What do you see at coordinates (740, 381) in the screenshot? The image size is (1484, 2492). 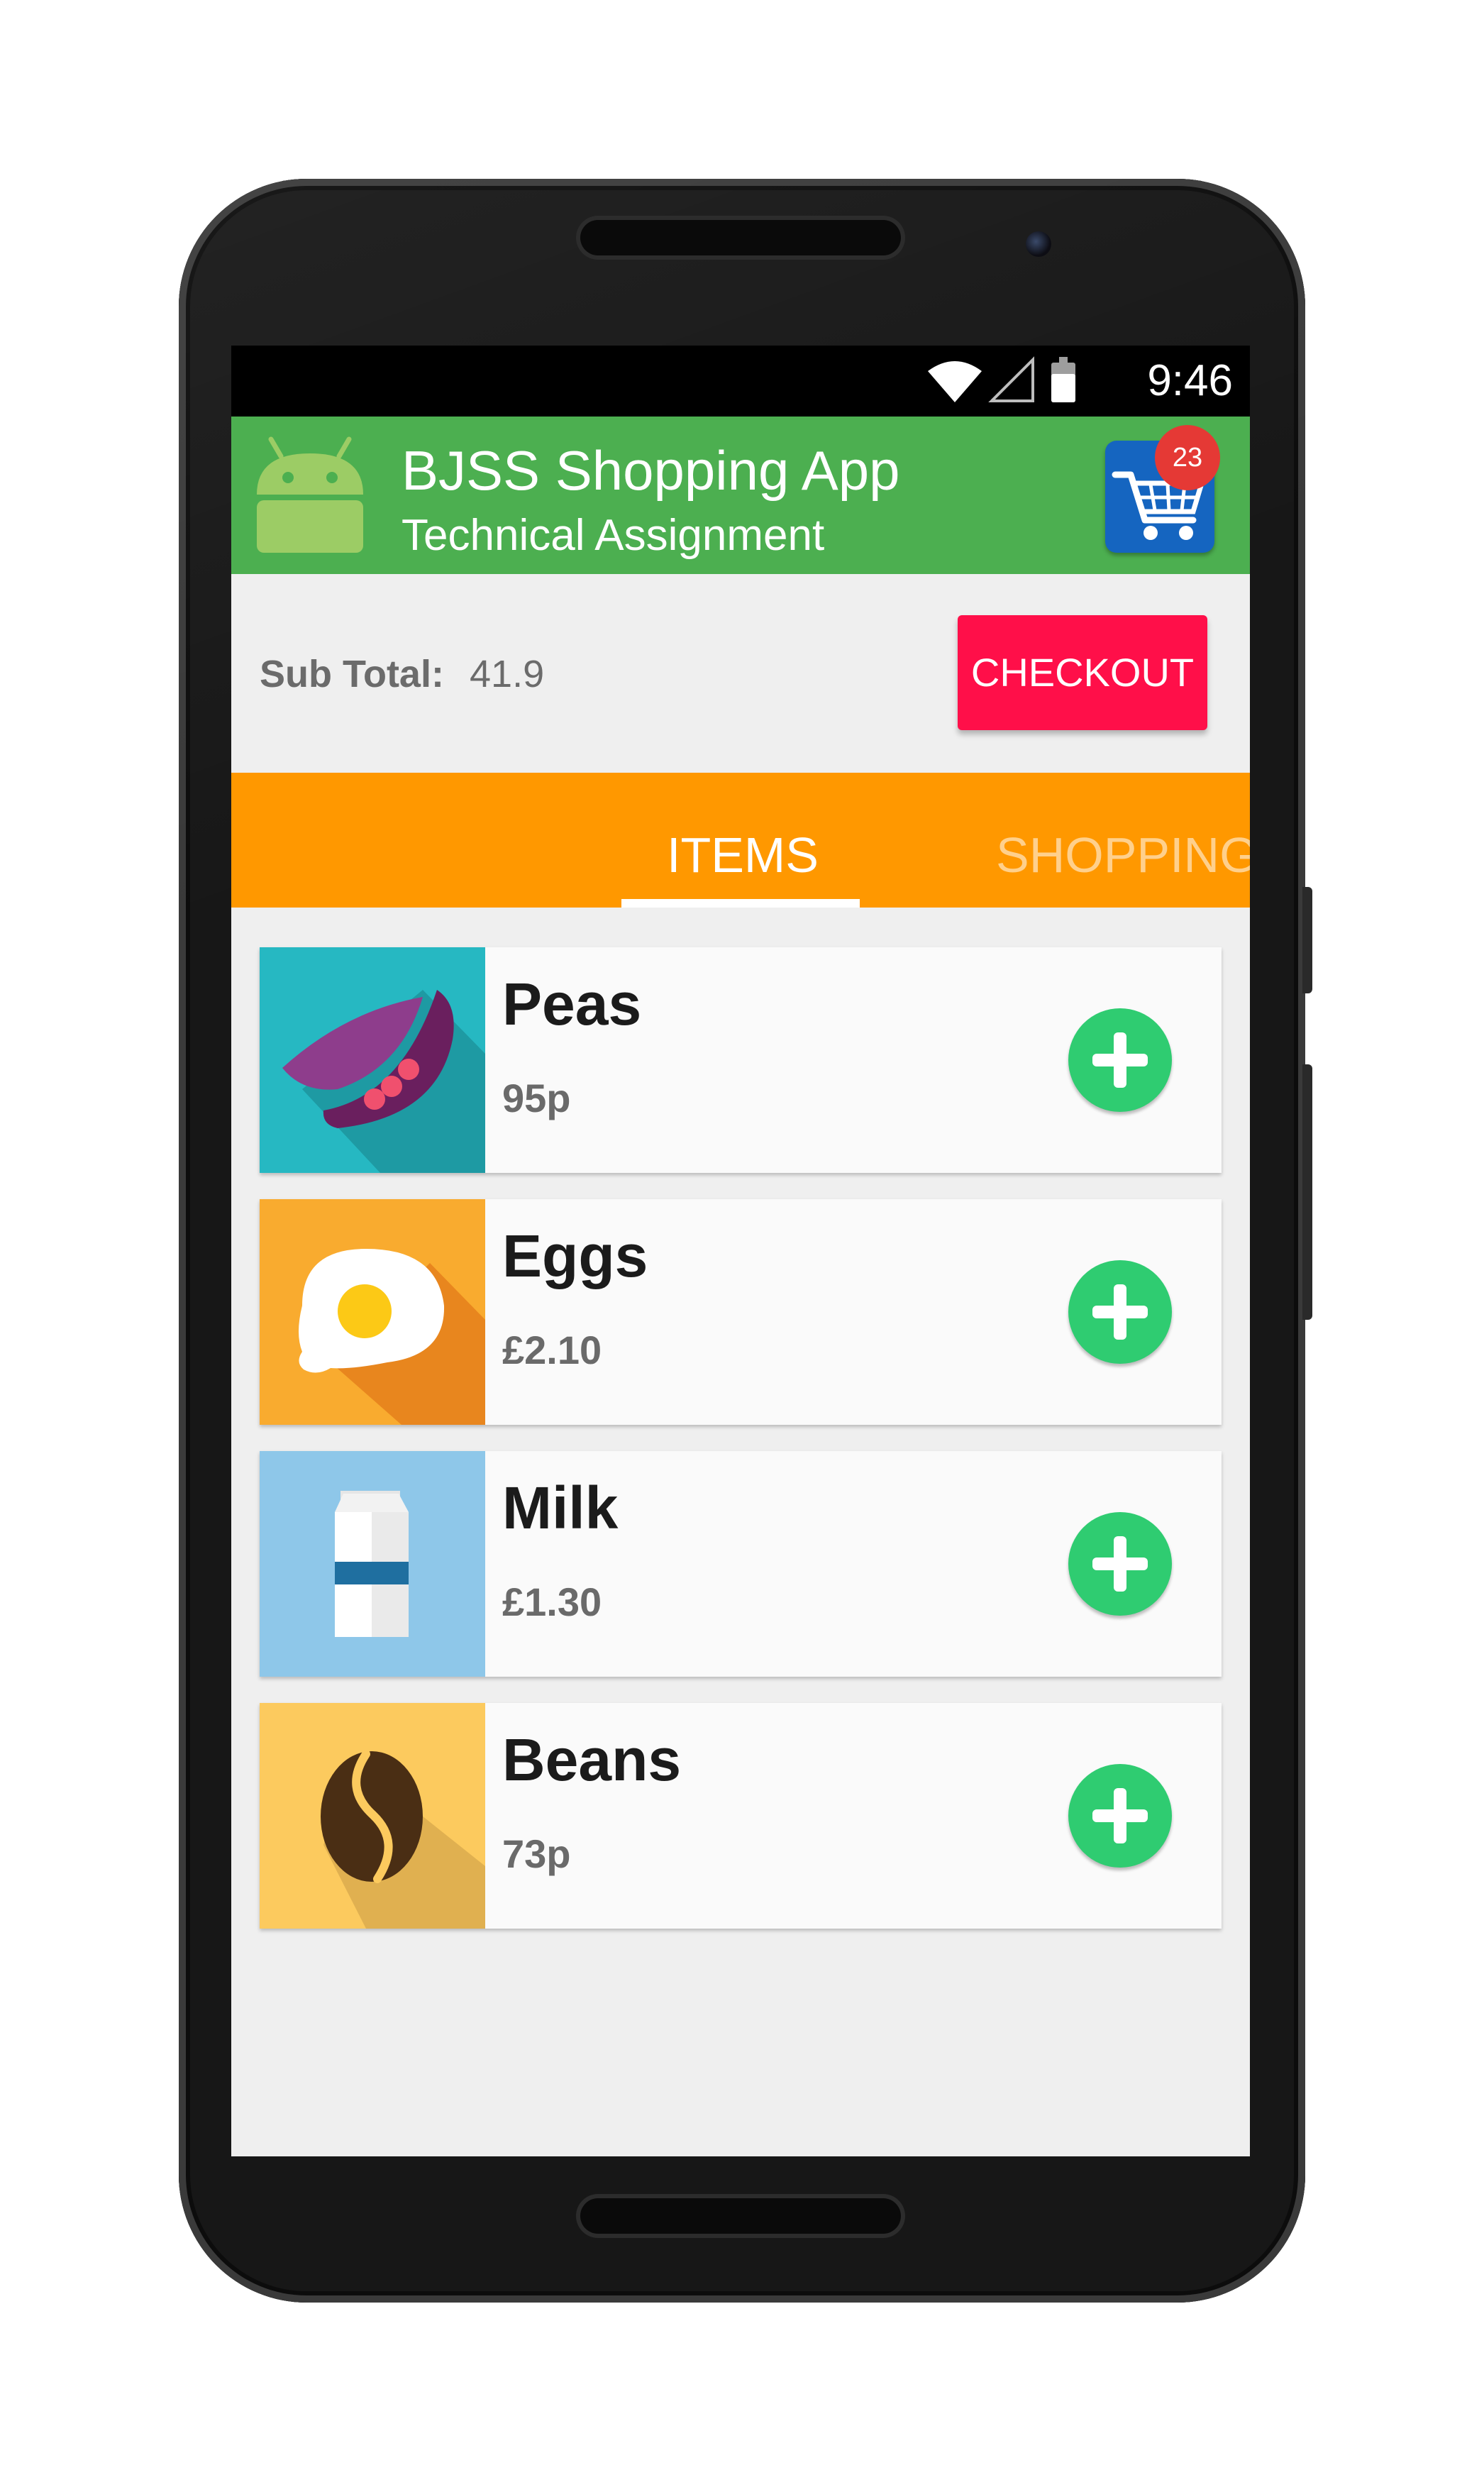 I see `status-bar: 9:46` at bounding box center [740, 381].